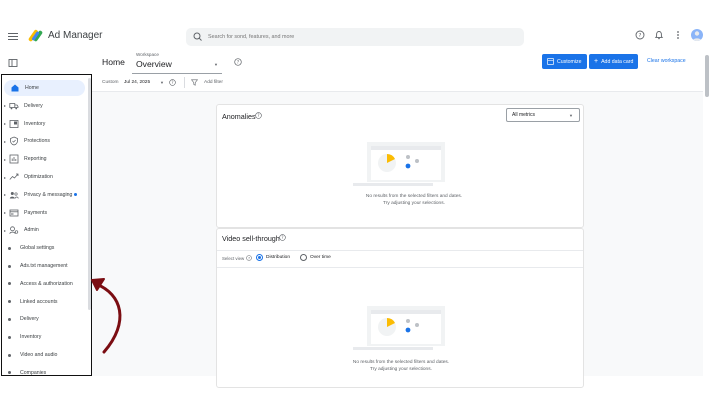  Describe the element at coordinates (44, 355) in the screenshot. I see `sidebar-item-video-and-audio: Video and audio` at that location.